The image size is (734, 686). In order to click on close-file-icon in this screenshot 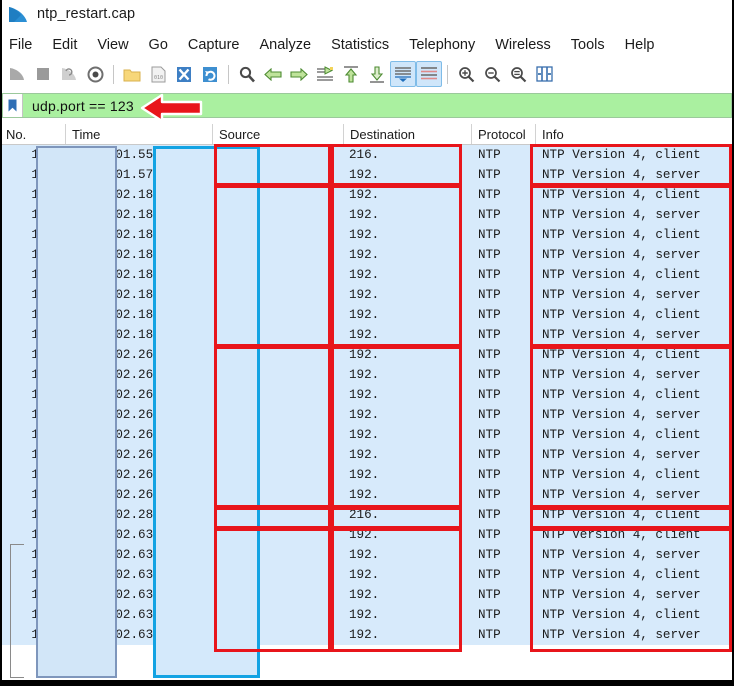, I will do `click(184, 74)`.